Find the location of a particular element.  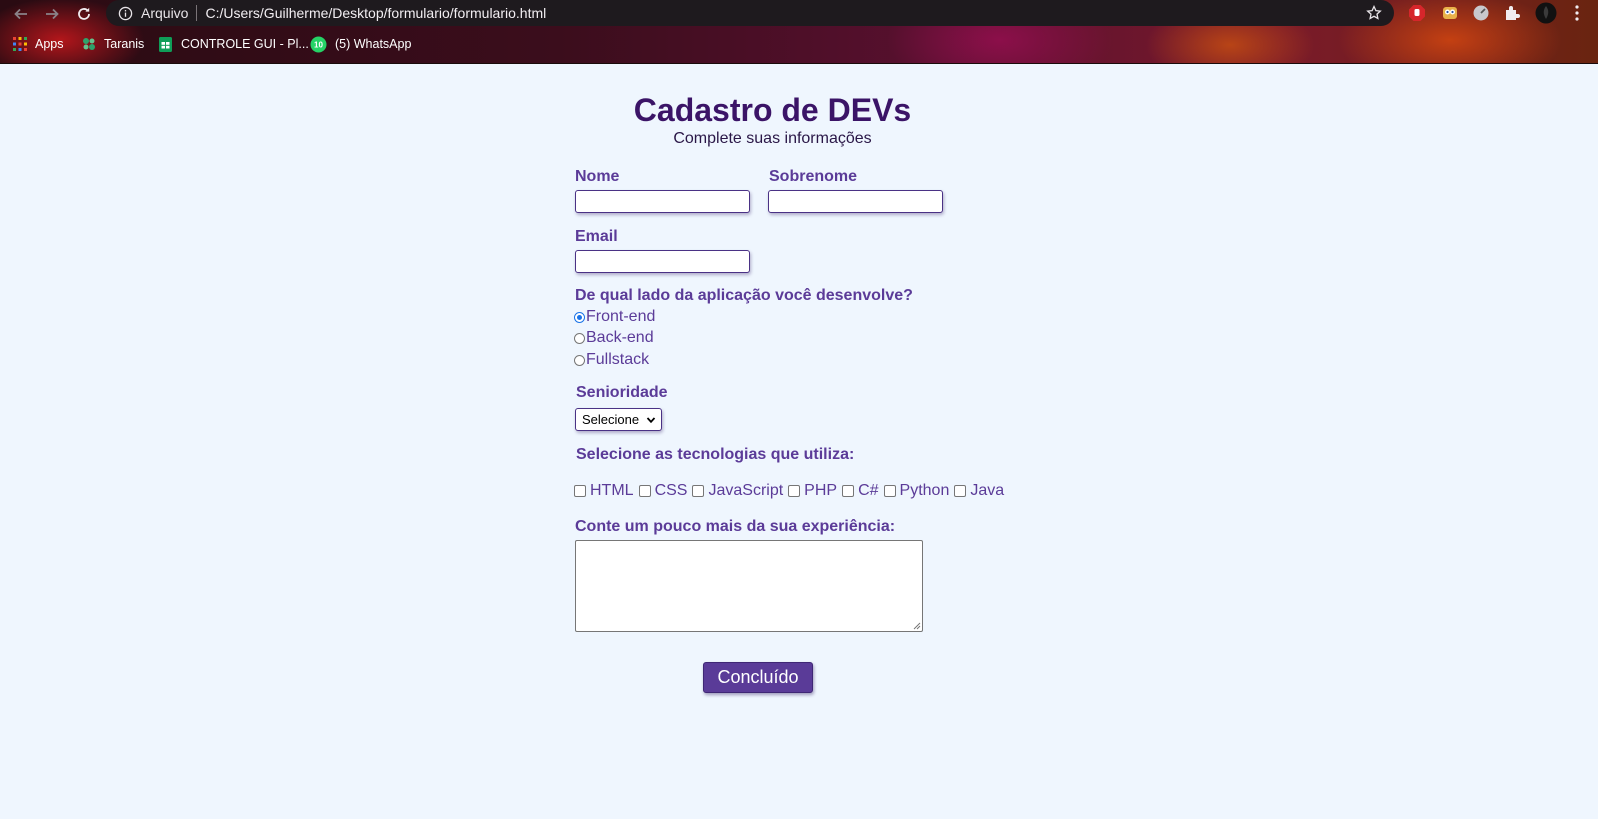

radio-fullstack: Fullstack is located at coordinates (611, 360).